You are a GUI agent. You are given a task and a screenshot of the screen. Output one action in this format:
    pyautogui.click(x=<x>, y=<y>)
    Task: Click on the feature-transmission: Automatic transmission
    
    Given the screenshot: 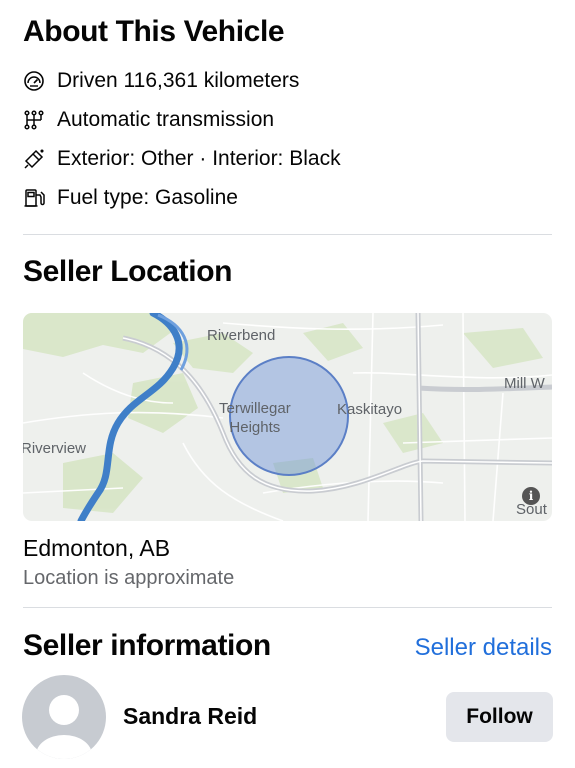 What is the action you would take?
    pyautogui.click(x=148, y=120)
    